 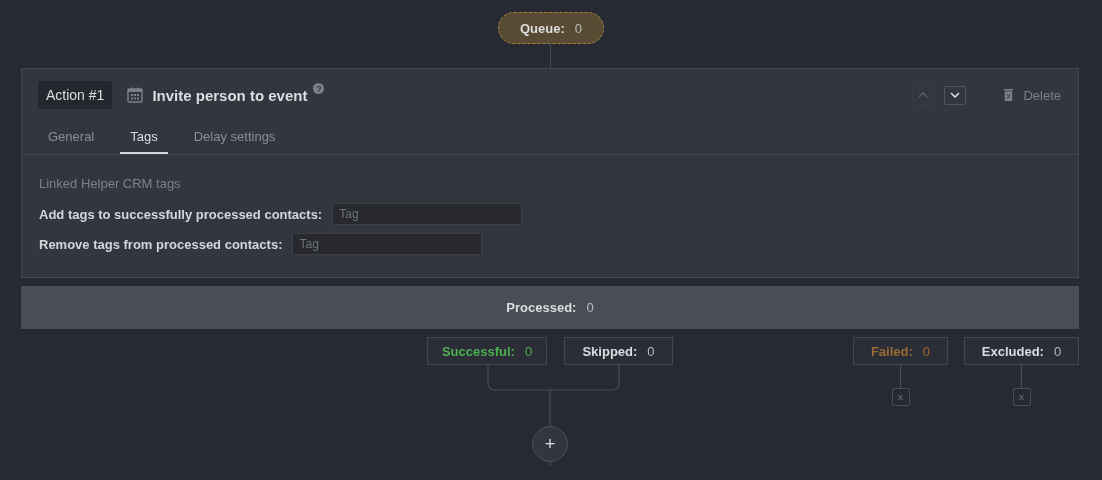 What do you see at coordinates (230, 95) in the screenshot?
I see `action-title: Invite person to event` at bounding box center [230, 95].